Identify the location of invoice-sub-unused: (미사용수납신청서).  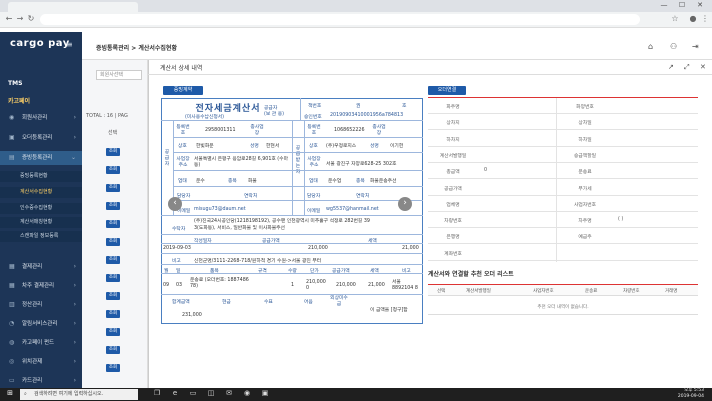
(205, 117).